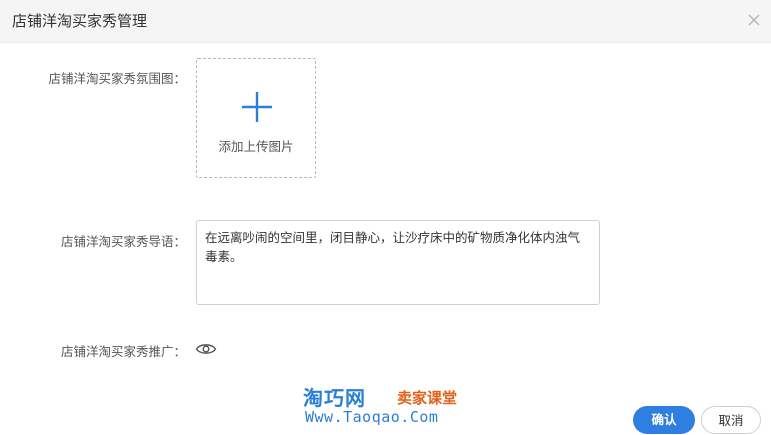  What do you see at coordinates (388, 405) in the screenshot?
I see `watermark: 淘巧网 卖家课堂 Www.Taoqao.Com` at bounding box center [388, 405].